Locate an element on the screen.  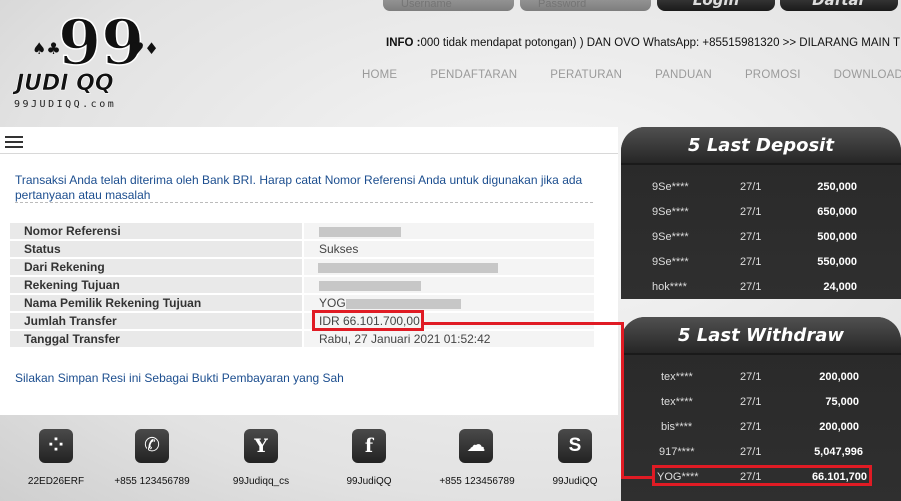
list-item: hok**** 27/1 24,000 is located at coordinates (761, 286).